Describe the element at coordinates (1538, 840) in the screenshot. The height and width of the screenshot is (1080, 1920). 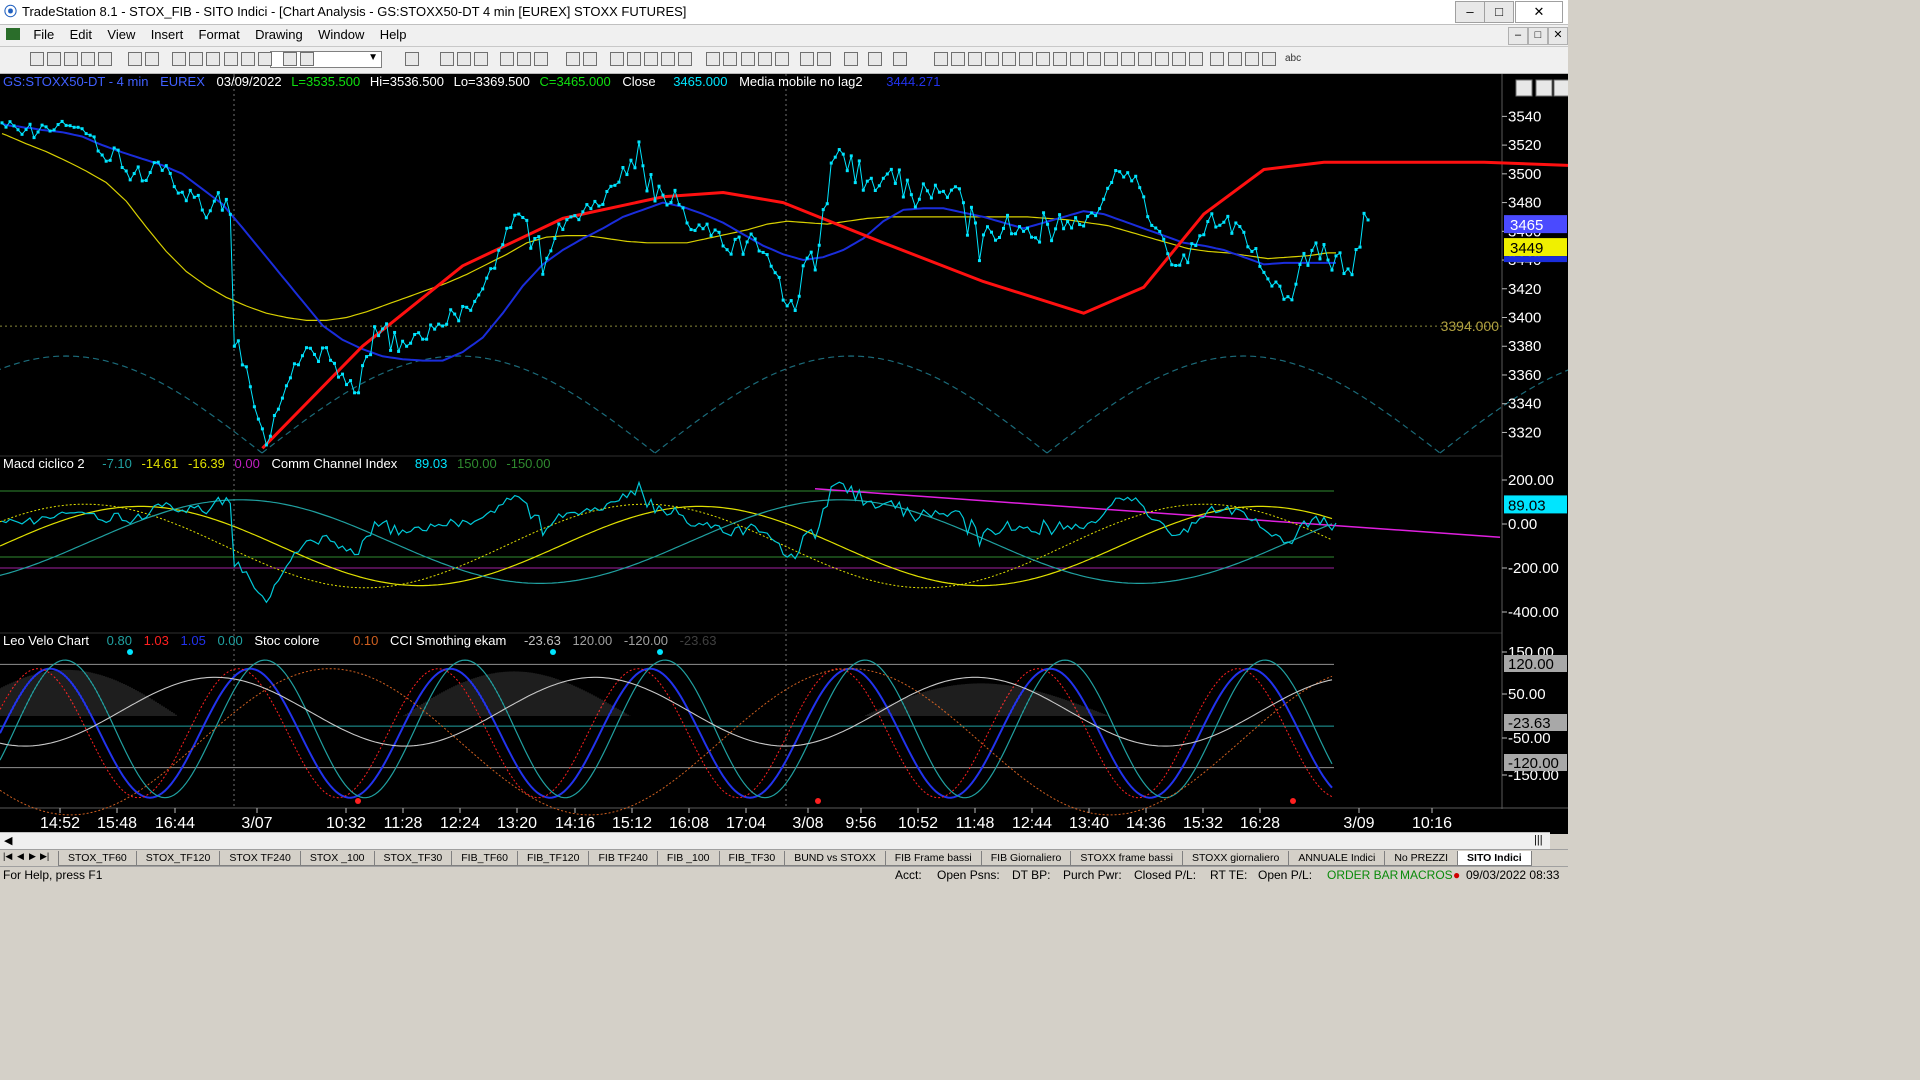
I see `scroll-thumb-icon: |||` at that location.